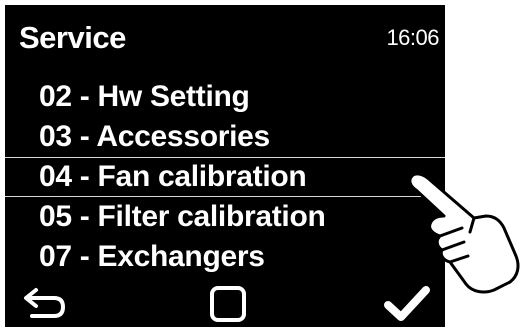 This screenshot has width=522, height=331. I want to click on back-button, so click(45, 304).